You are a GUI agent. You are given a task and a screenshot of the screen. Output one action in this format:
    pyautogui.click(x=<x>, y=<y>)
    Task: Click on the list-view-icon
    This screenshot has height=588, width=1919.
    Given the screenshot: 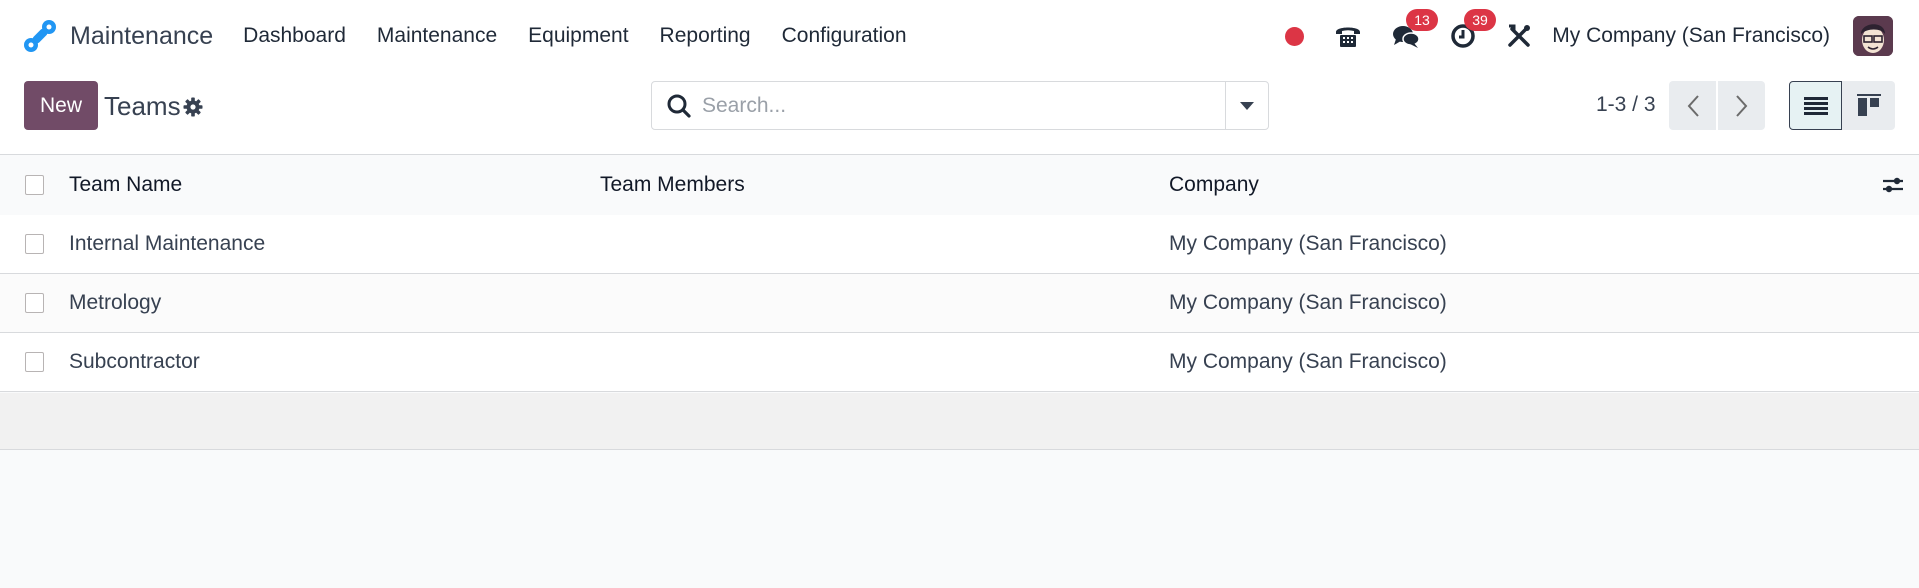 What is the action you would take?
    pyautogui.click(x=1815, y=105)
    